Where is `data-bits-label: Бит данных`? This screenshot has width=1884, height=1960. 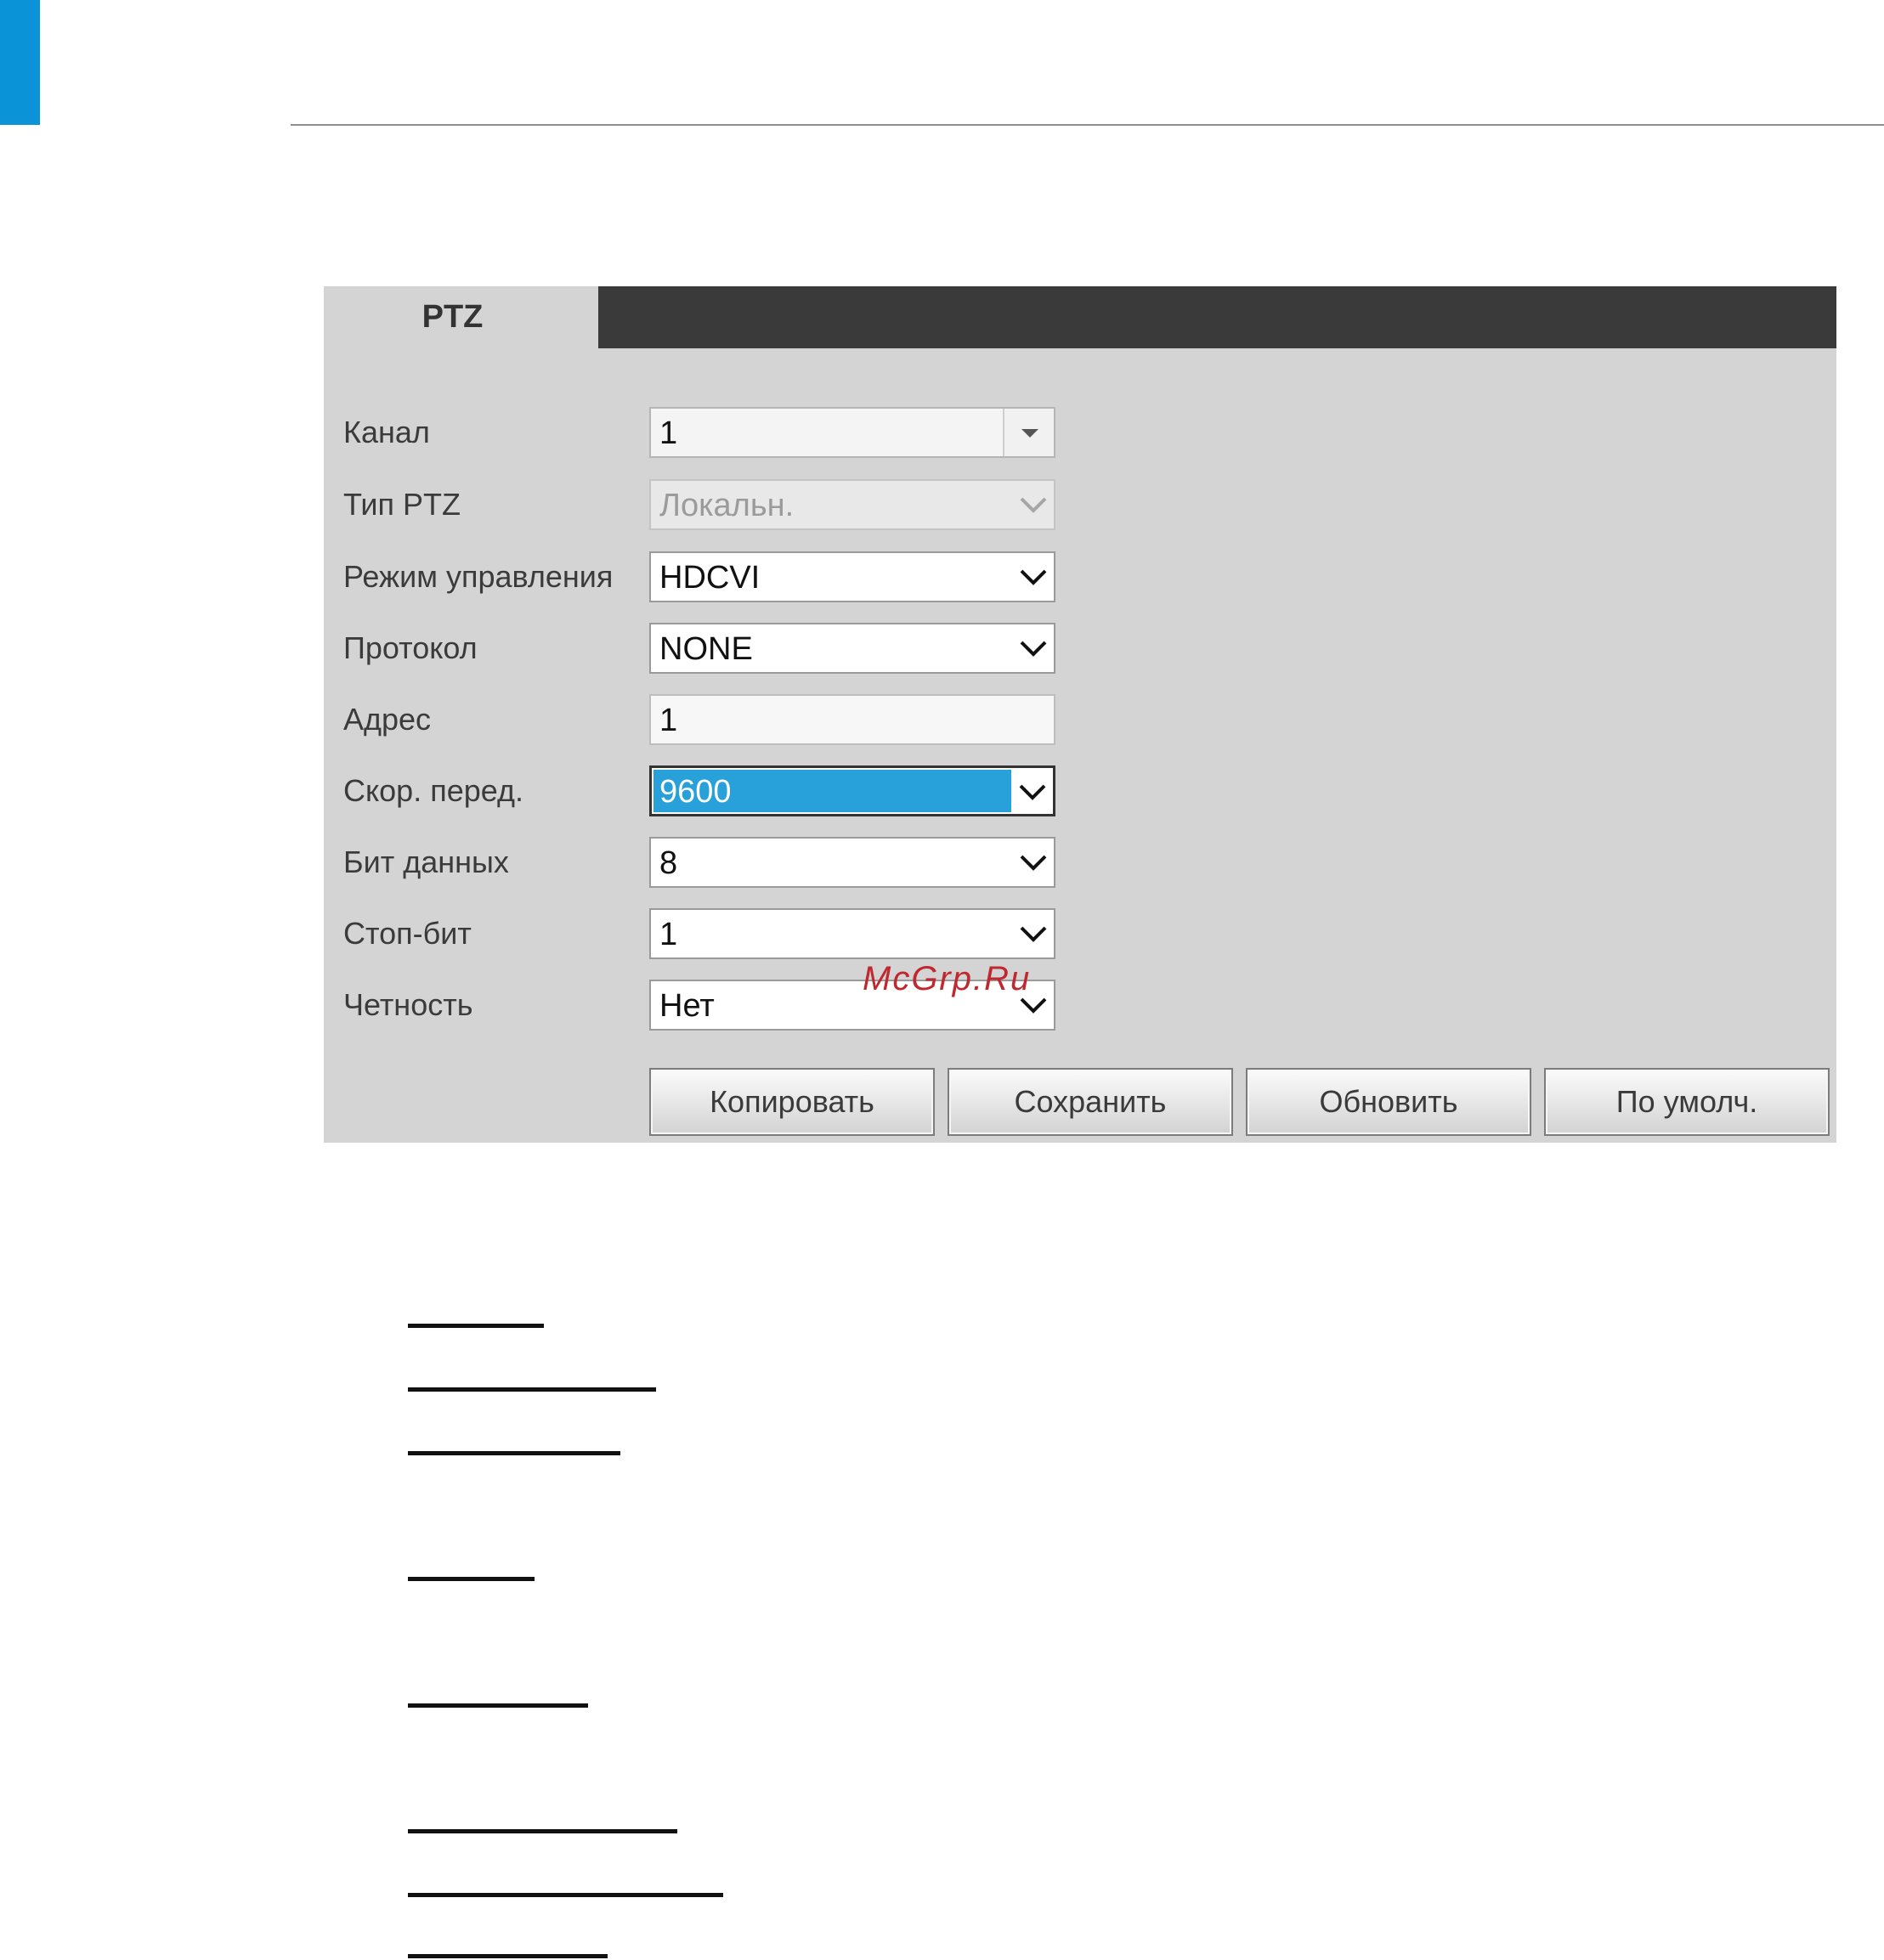 data-bits-label: Бит данных is located at coordinates (426, 862).